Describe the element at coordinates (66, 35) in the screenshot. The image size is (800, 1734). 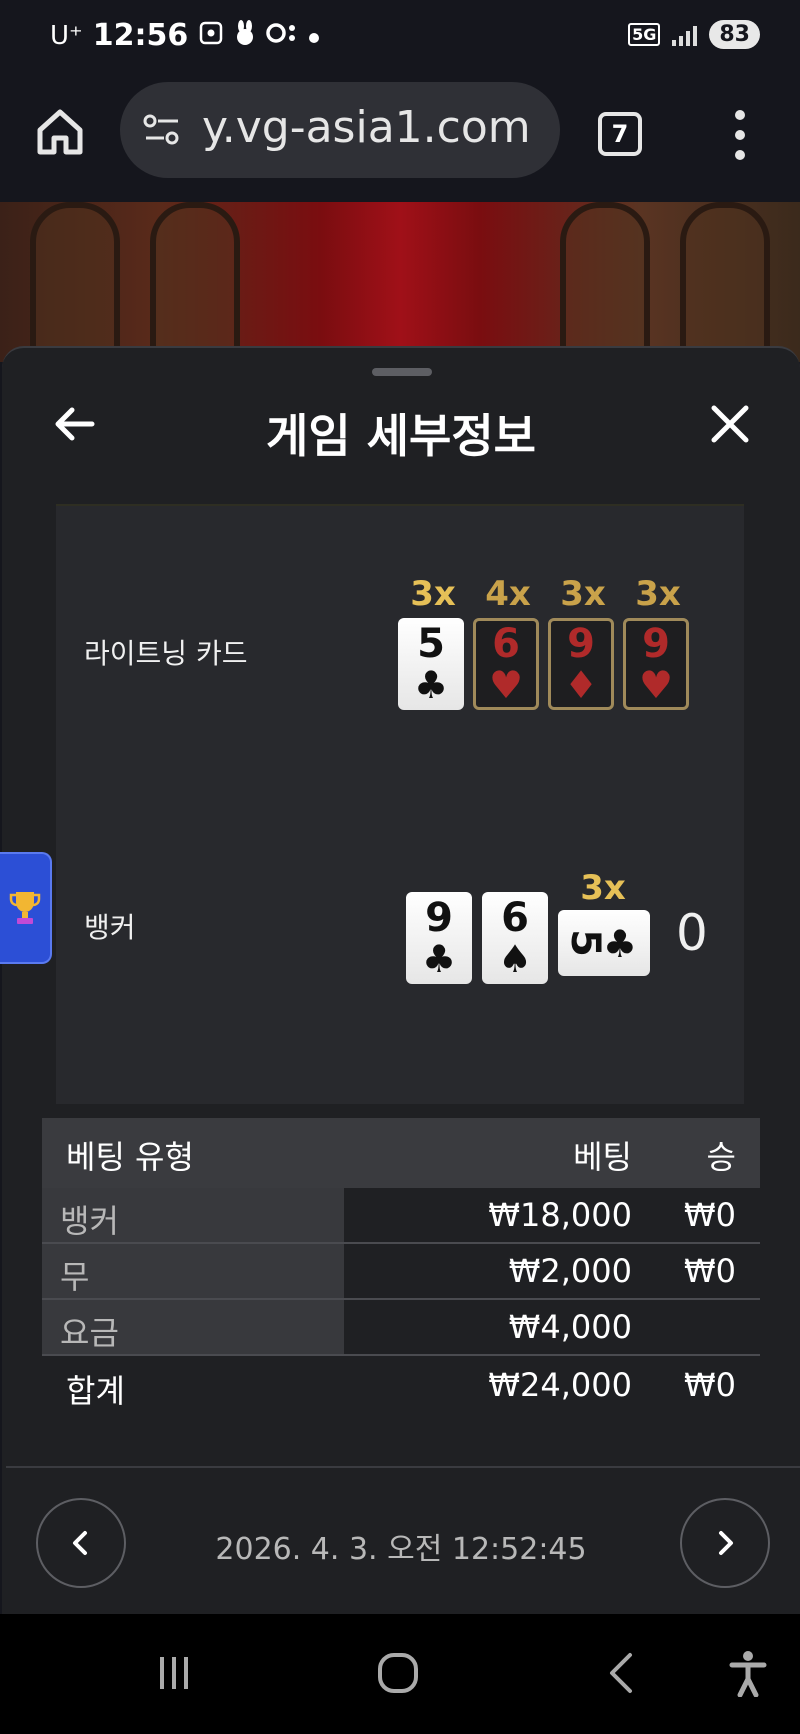
I see `carrier-label: U⁺` at that location.